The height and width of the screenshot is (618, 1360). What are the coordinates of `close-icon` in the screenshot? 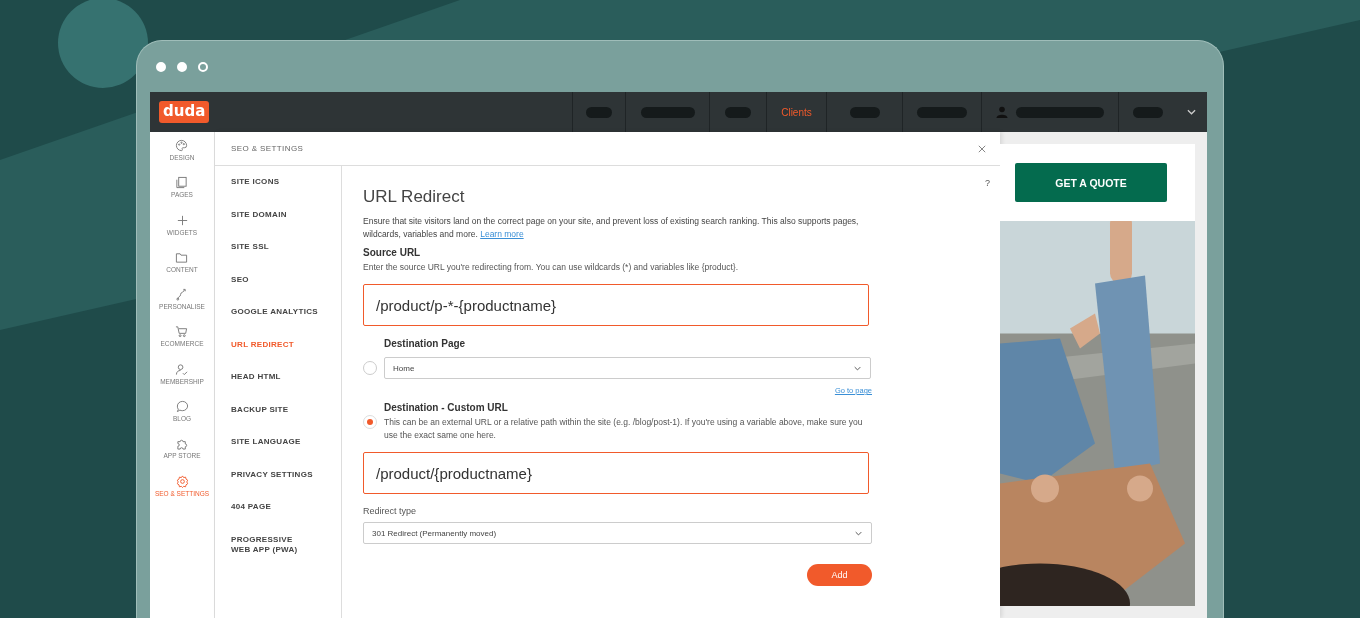 It's located at (982, 148).